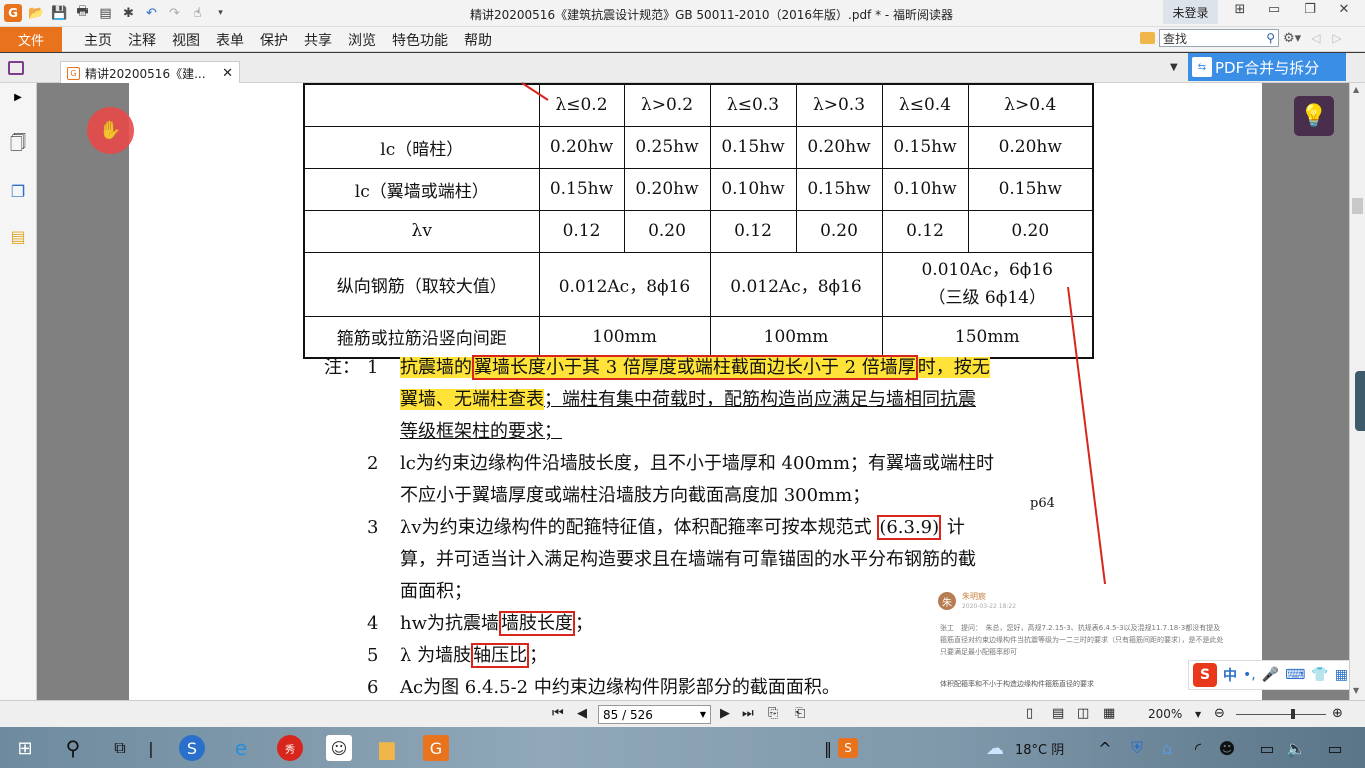 The image size is (1365, 768). What do you see at coordinates (1147, 38) in the screenshot?
I see `folder-search-icon` at bounding box center [1147, 38].